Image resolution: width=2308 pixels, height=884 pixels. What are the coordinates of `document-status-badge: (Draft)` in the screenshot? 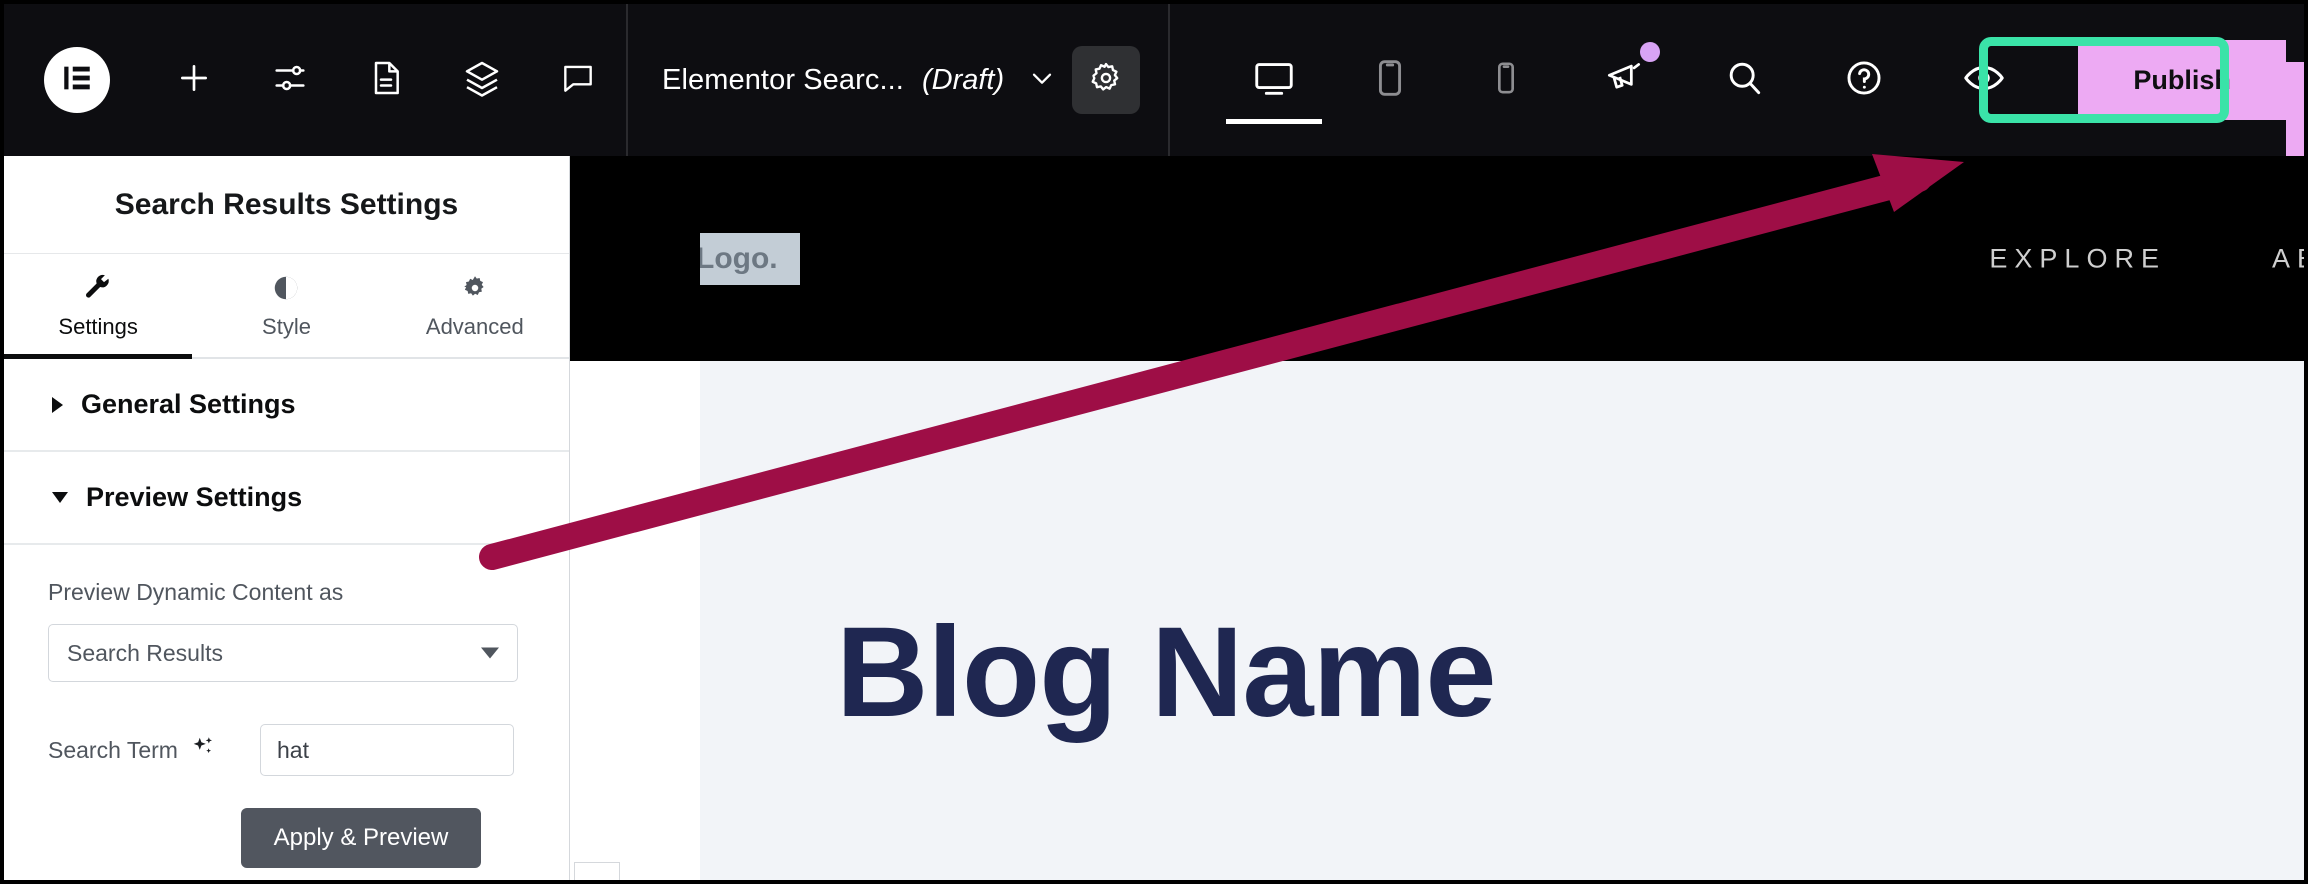 It's located at (963, 79).